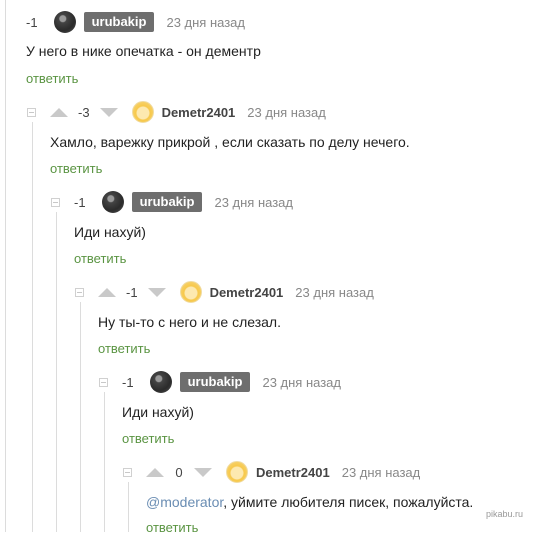 This screenshot has height=535, width=535. I want to click on comment-header: 0 Demetr2401 23 дня назад, so click(271, 472).